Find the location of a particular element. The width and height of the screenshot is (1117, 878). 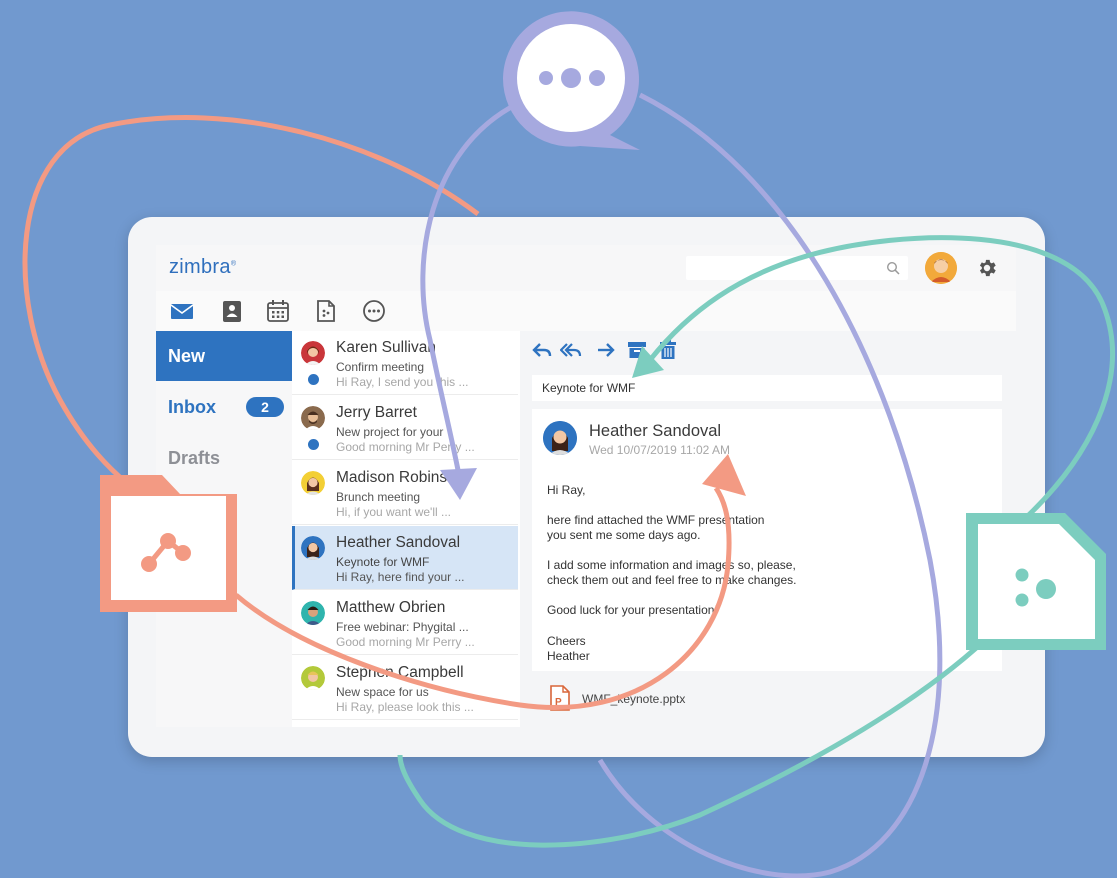

archive-icon is located at coordinates (637, 350).